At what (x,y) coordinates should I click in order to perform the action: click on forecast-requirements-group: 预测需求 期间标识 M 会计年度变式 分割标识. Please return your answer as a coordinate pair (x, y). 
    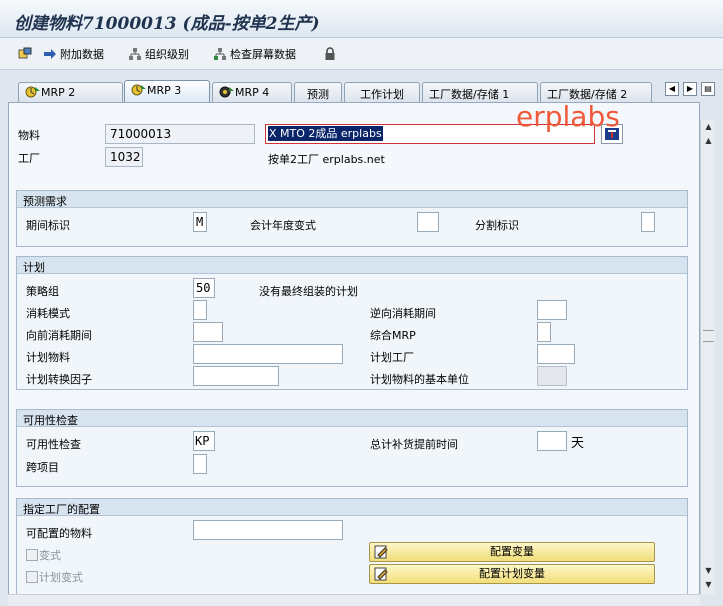
    Looking at the image, I should click on (352, 218).